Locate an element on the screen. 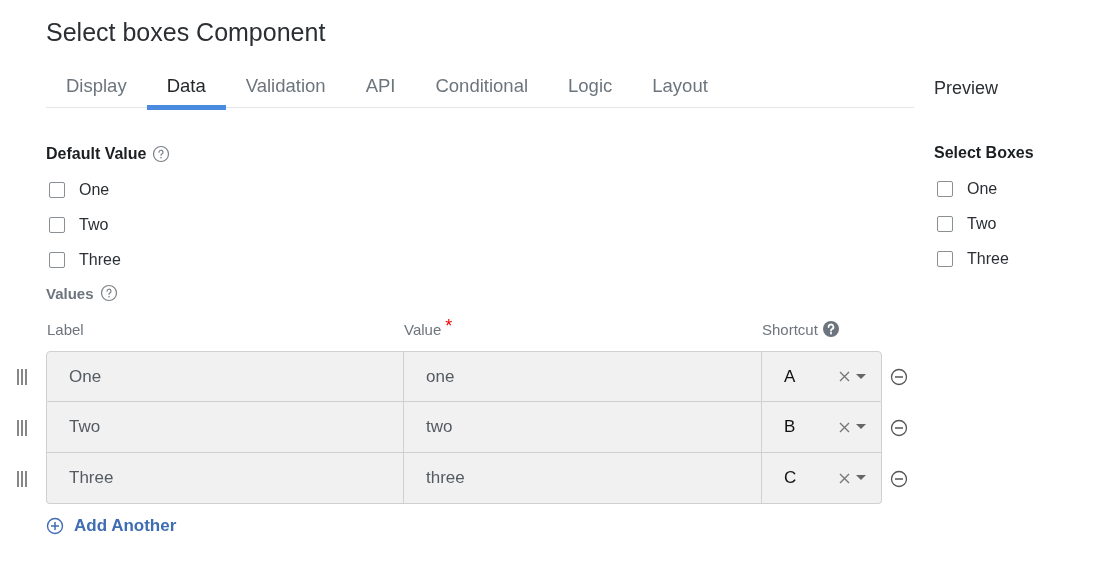 The image size is (1107, 570). field-label: Select Boxes is located at coordinates (984, 153).